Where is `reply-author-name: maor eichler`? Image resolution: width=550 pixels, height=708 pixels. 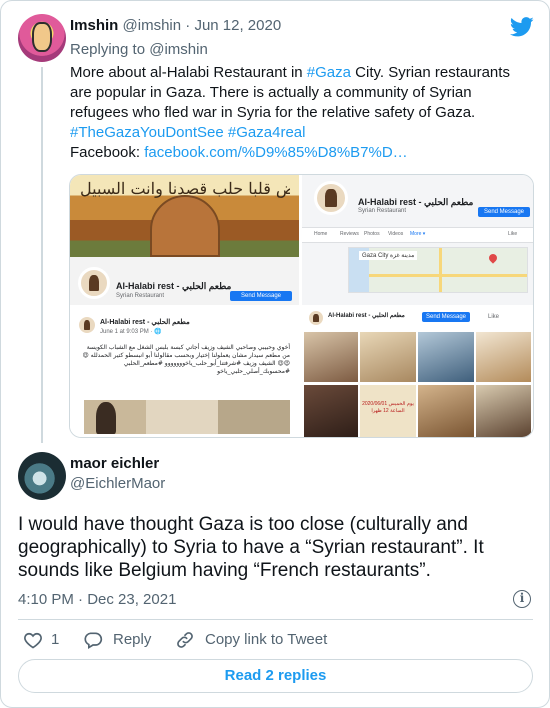 reply-author-name: maor eichler is located at coordinates (114, 463).